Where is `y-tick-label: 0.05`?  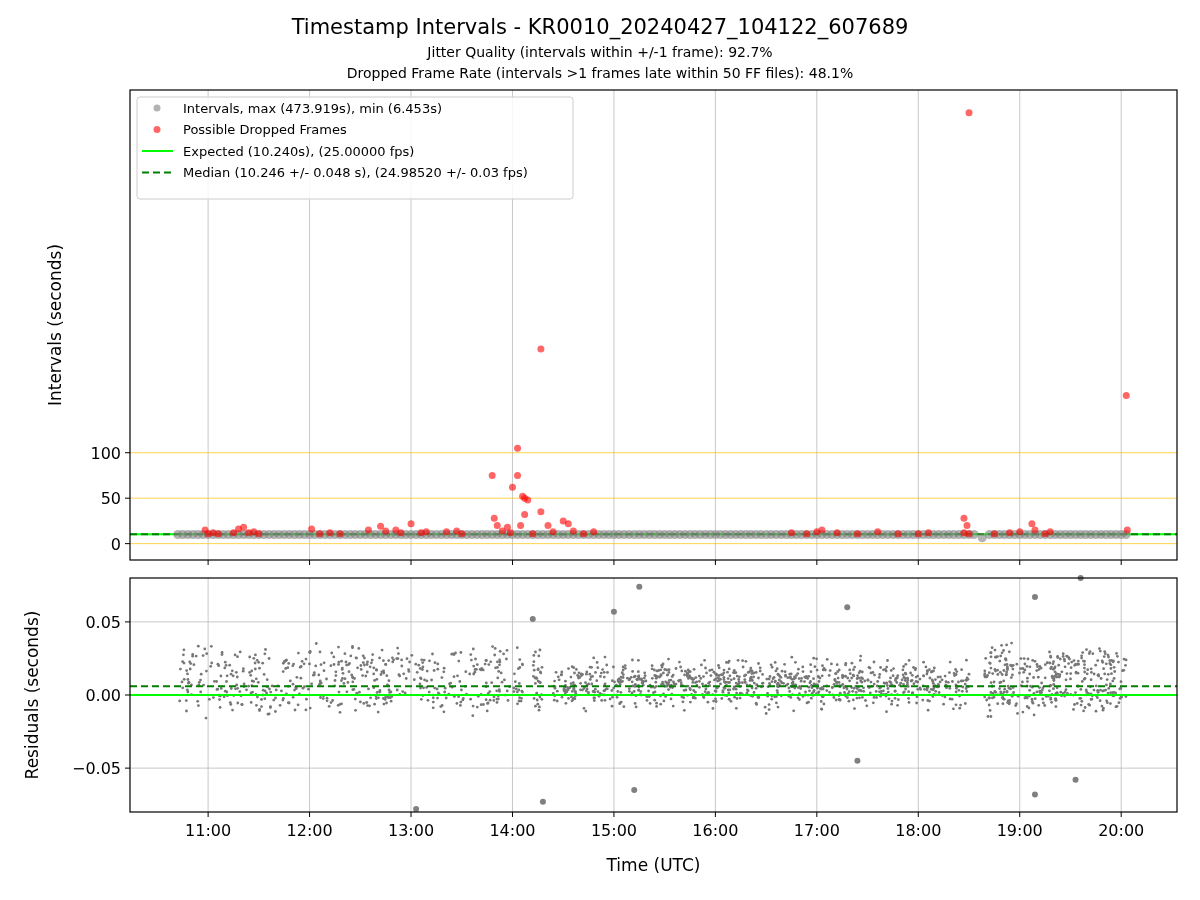
y-tick-label: 0.05 is located at coordinates (103, 622).